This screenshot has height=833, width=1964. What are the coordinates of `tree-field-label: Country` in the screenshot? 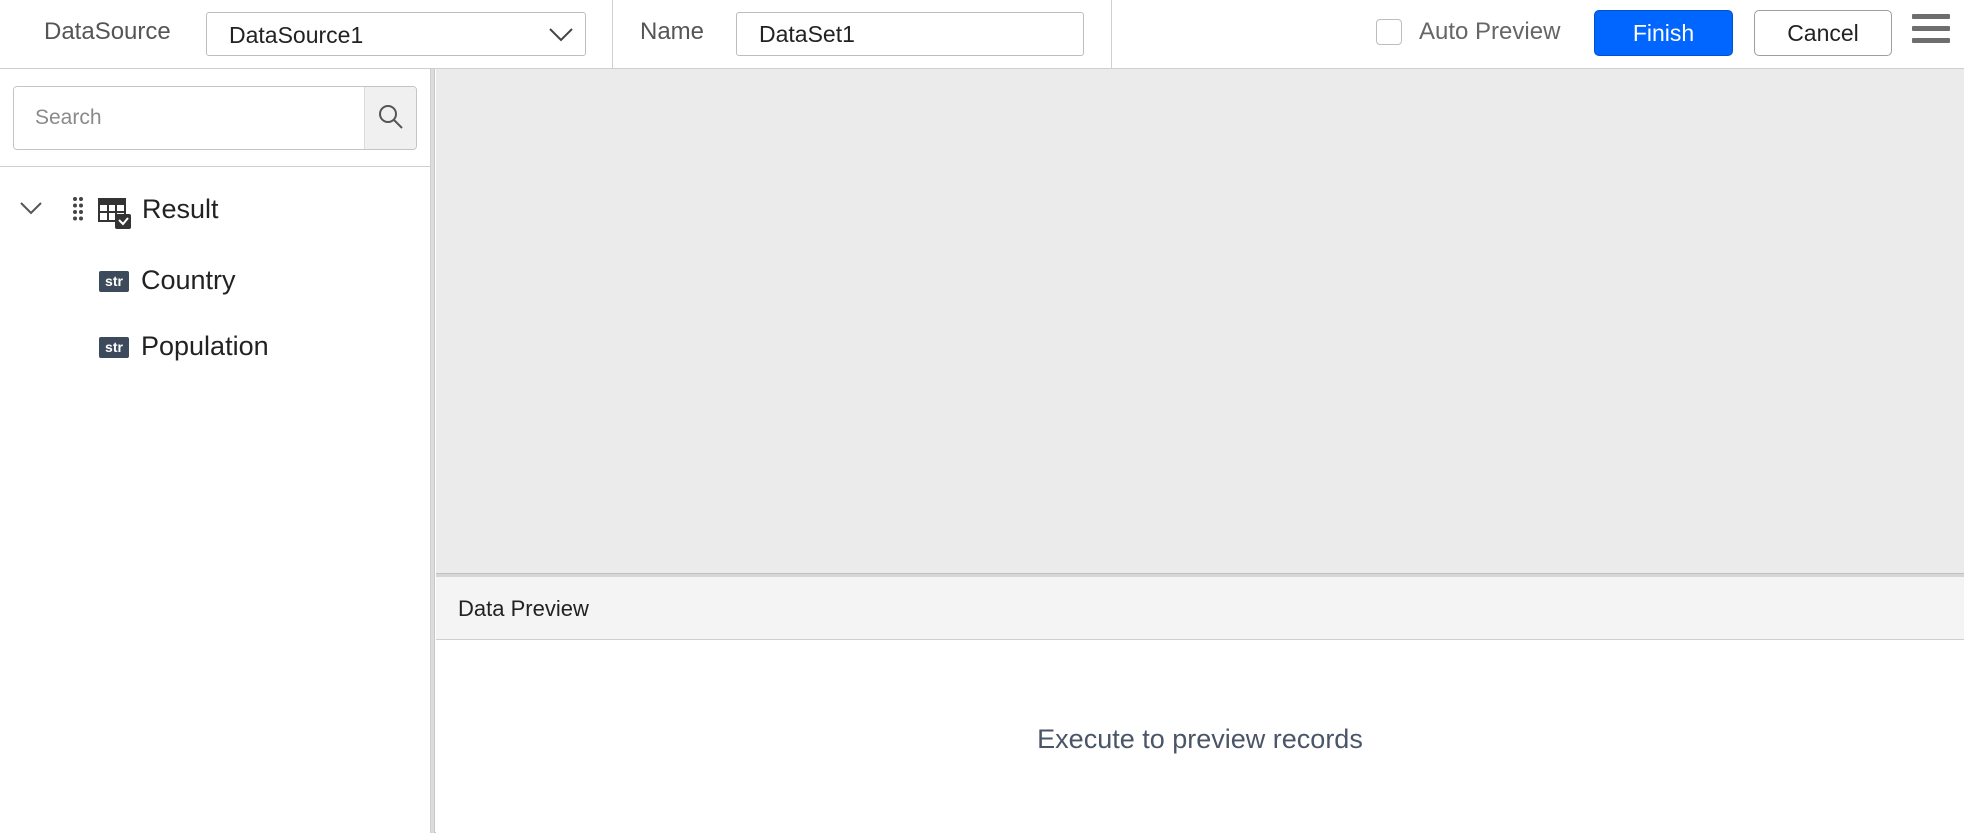 It's located at (188, 280).